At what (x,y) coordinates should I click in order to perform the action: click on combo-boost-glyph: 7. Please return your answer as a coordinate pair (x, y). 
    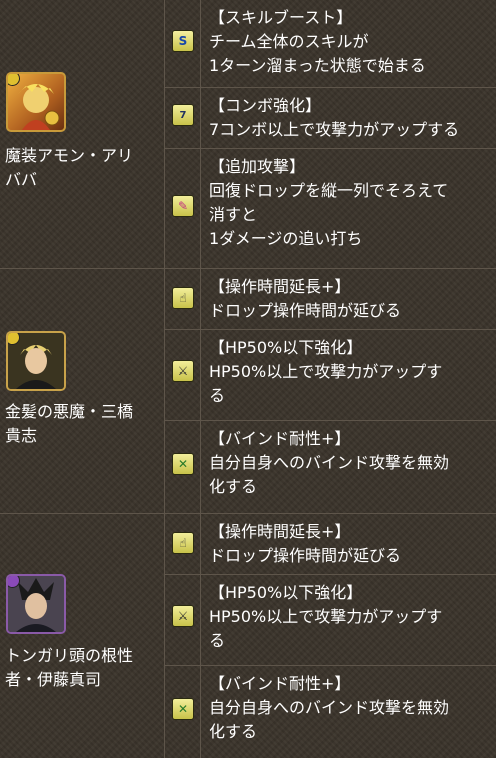
    Looking at the image, I should click on (183, 115).